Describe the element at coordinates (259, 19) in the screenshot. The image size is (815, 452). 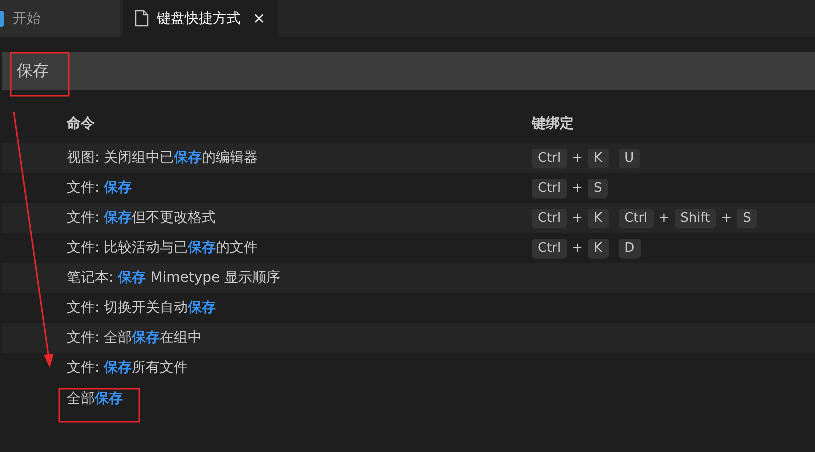
I see `close-icon: ✕` at that location.